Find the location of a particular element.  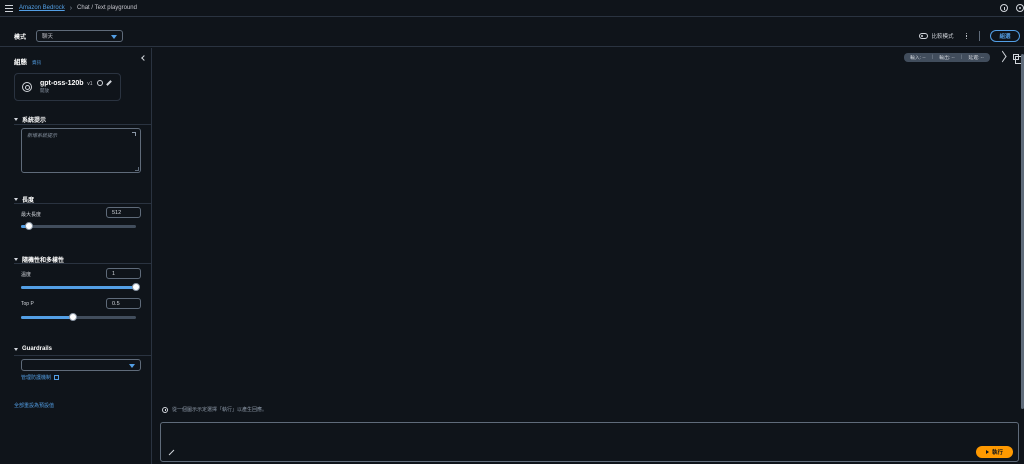

mode-bar: 模式 聊天 比較模式 組選 is located at coordinates (512, 36).